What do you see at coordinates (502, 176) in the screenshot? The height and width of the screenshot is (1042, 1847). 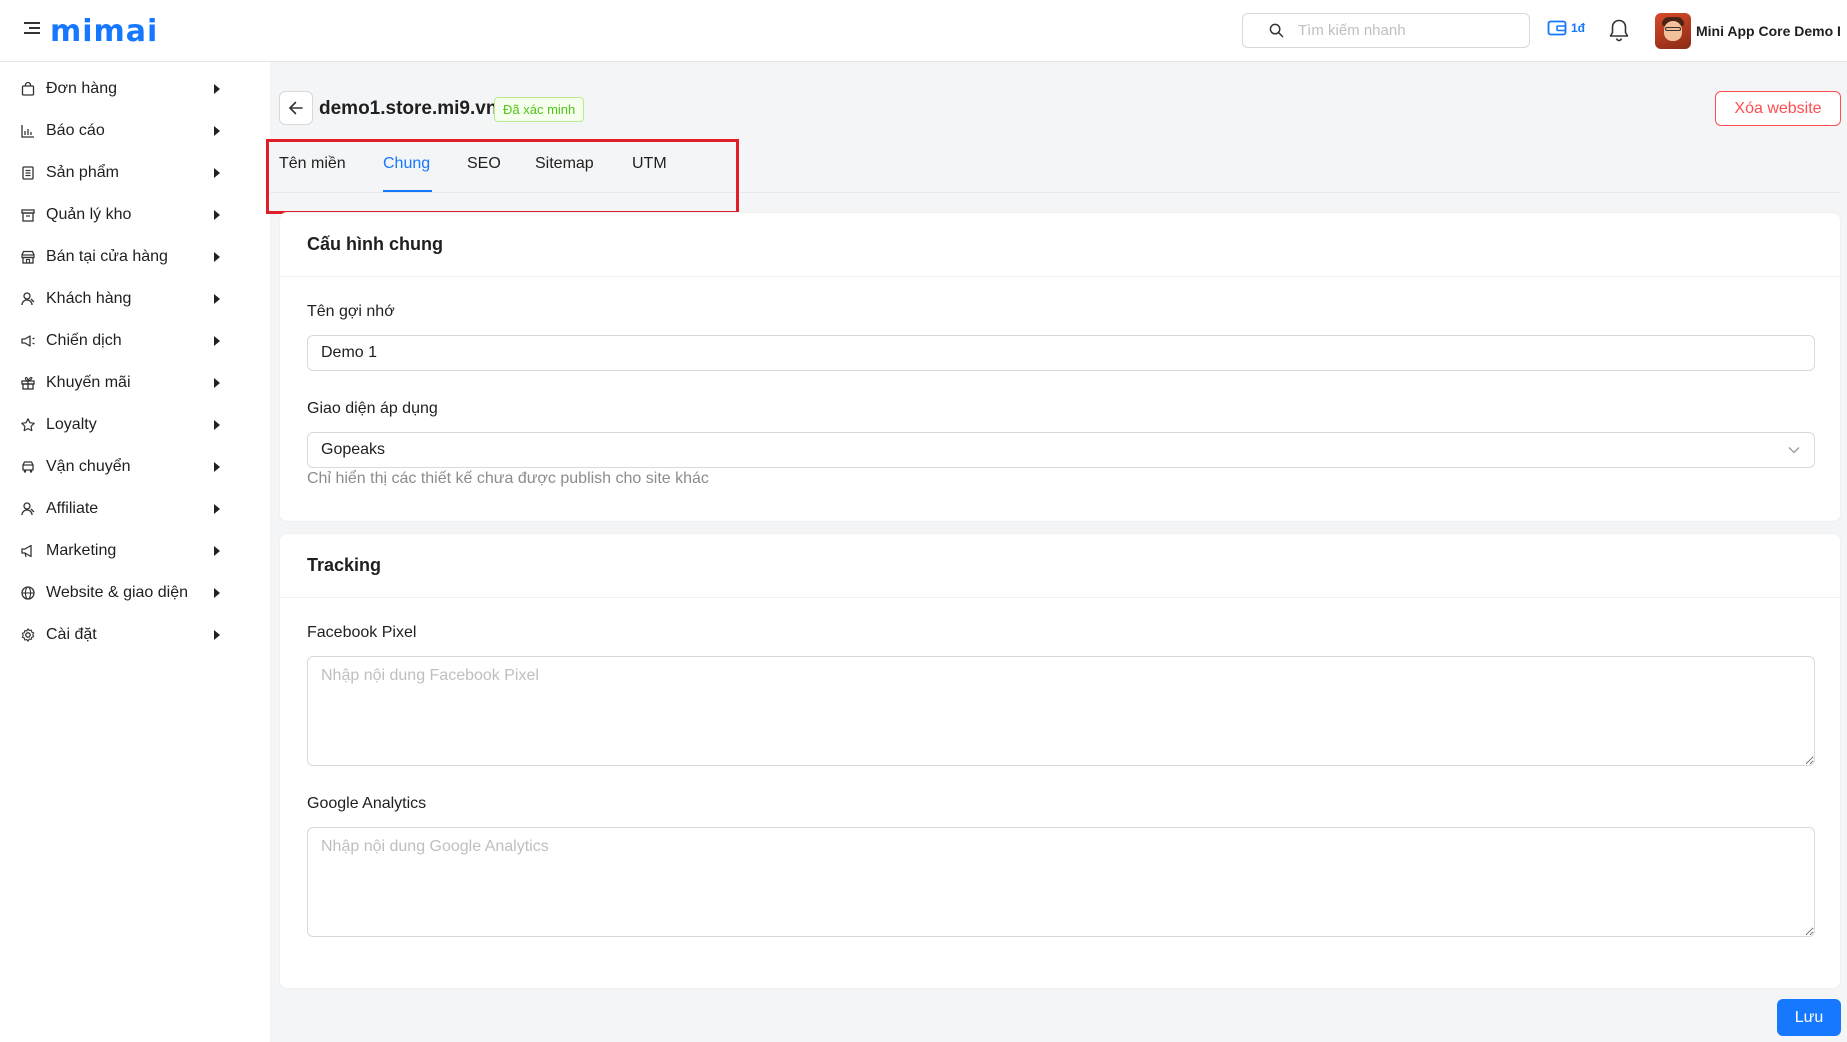 I see `tabs-highlight-box` at bounding box center [502, 176].